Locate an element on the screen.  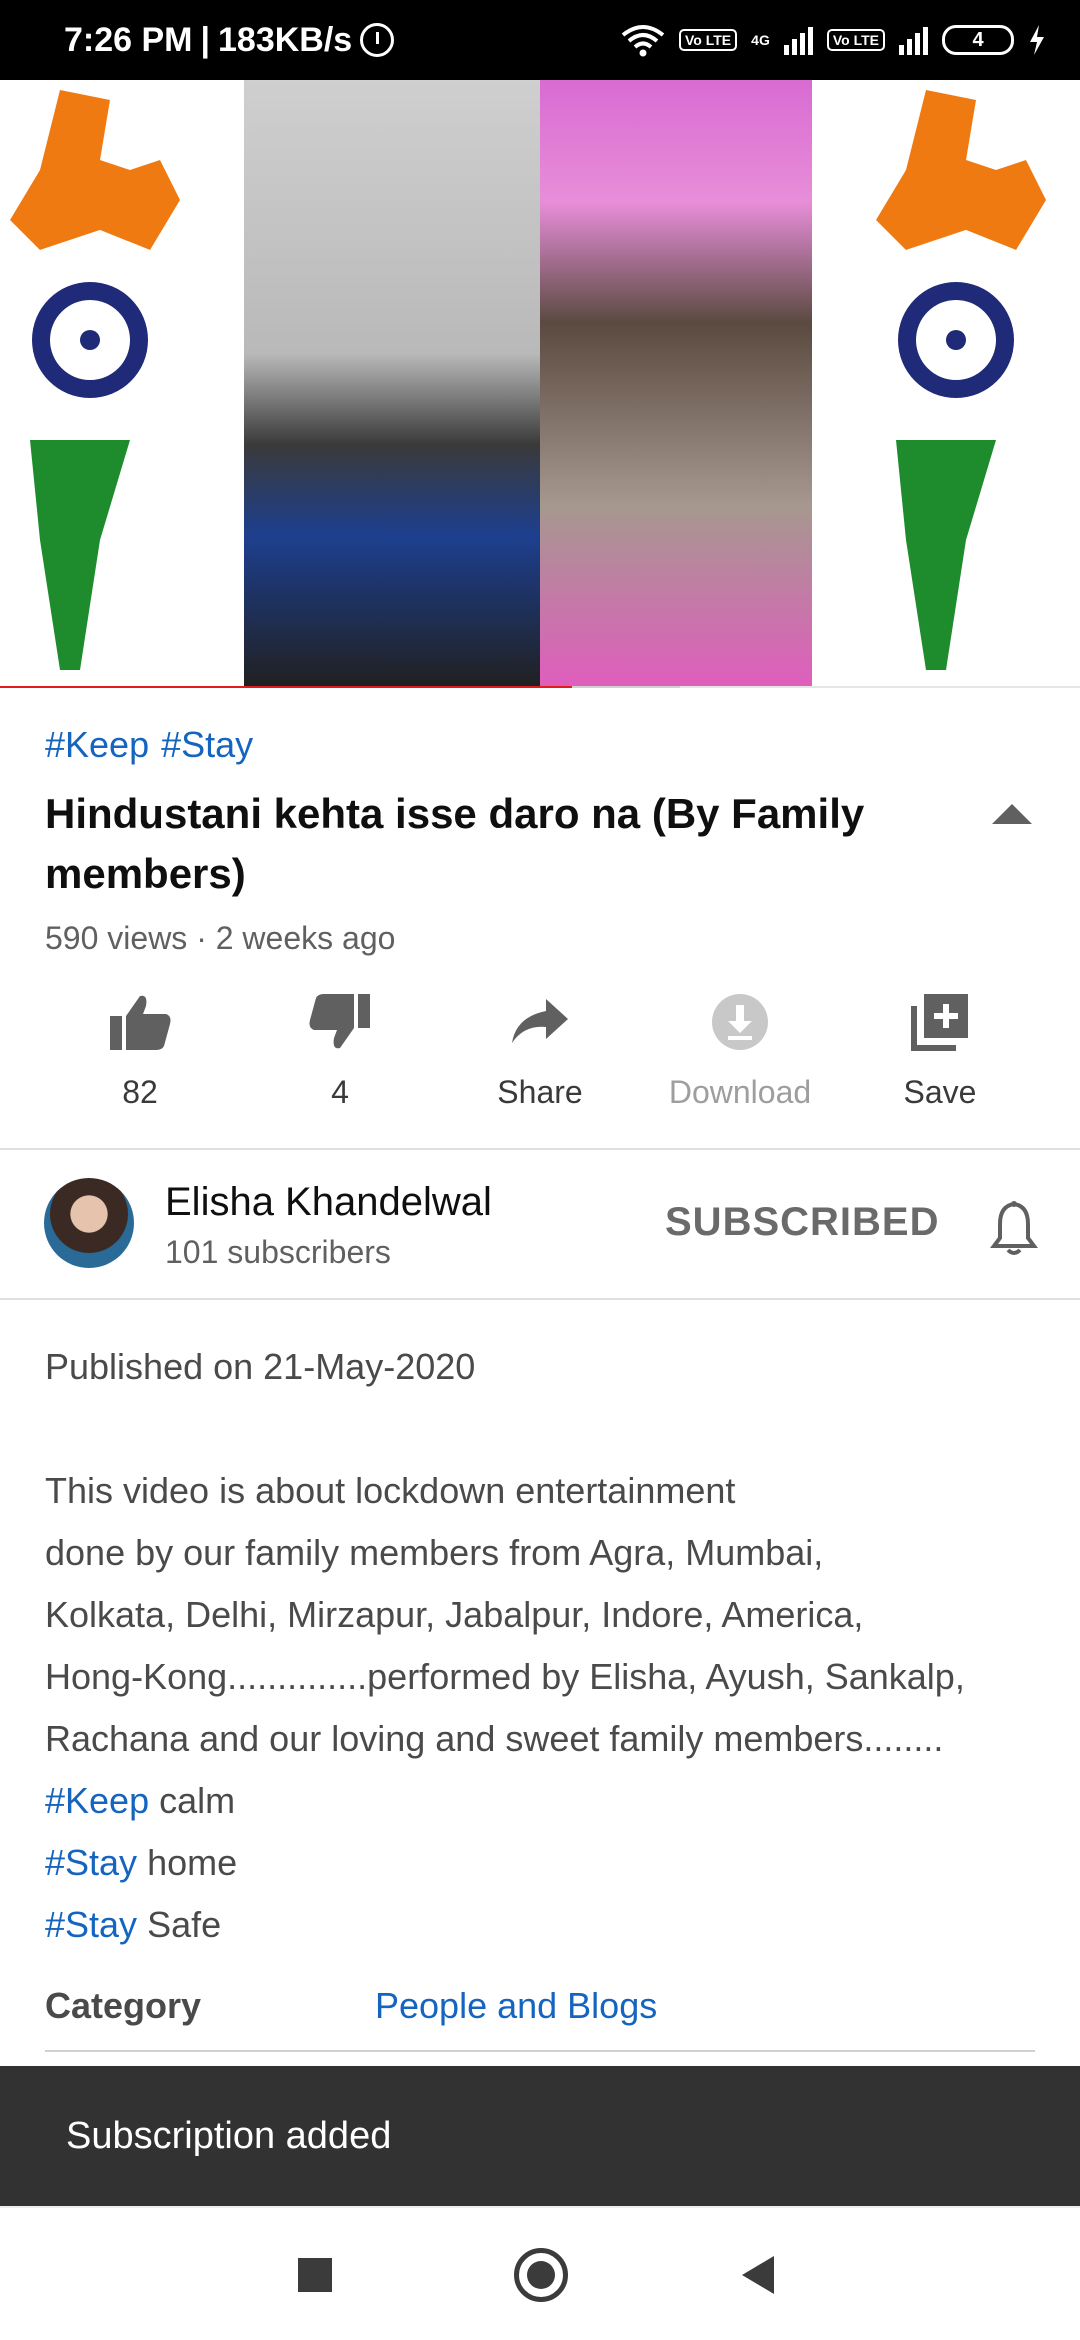
action-bar: 82 4 Share Download Save is located at coordinates (540, 1055).